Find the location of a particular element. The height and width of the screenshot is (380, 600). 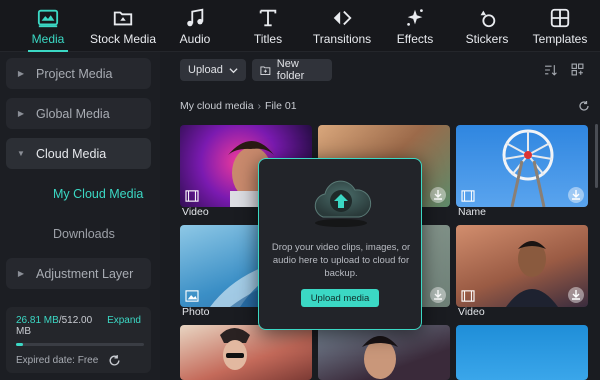

upload-label: Upload is located at coordinates (205, 70).